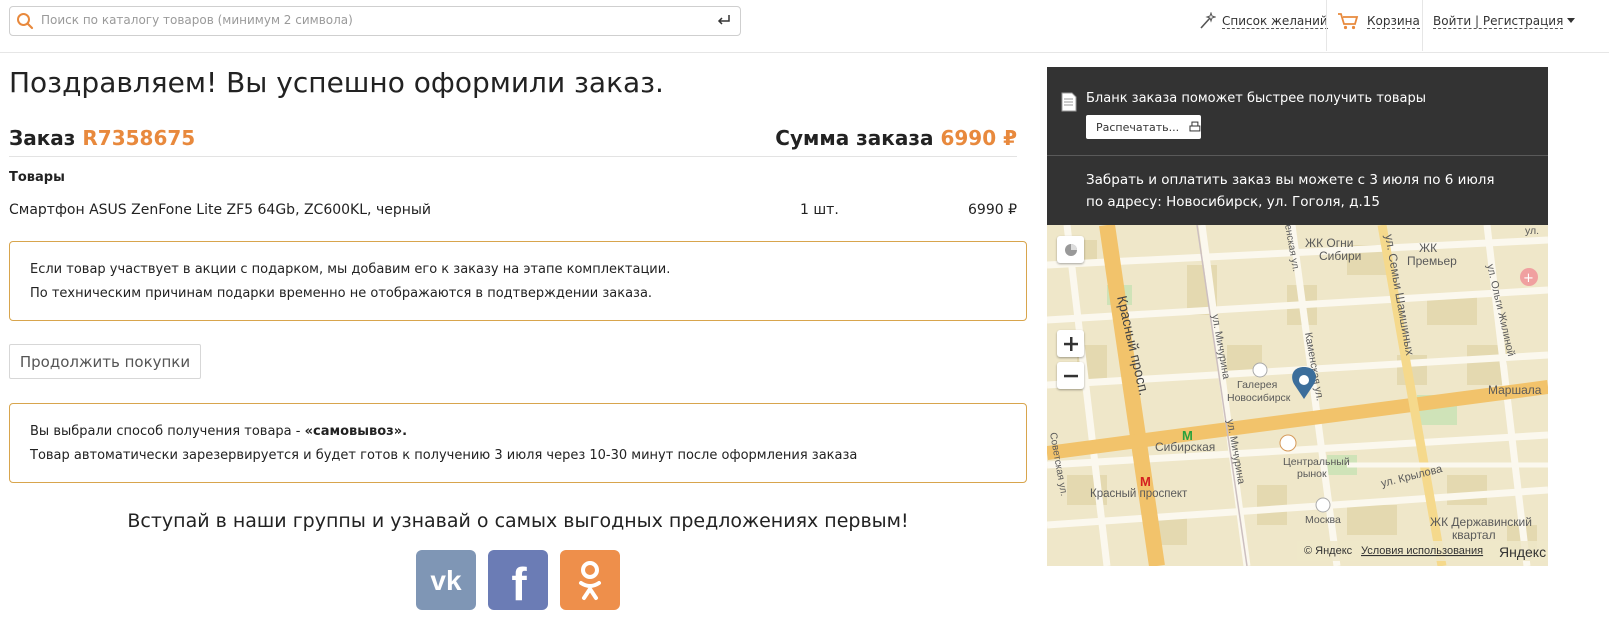 The image size is (1609, 620). Describe the element at coordinates (1428, 248) in the screenshot. I see `map-label: ЖК` at that location.